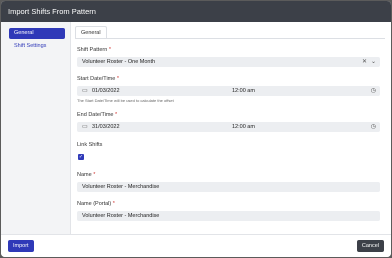 The width and height of the screenshot is (392, 258). Describe the element at coordinates (106, 91) in the screenshot. I see `start-date-value: 01/03/2022` at that location.